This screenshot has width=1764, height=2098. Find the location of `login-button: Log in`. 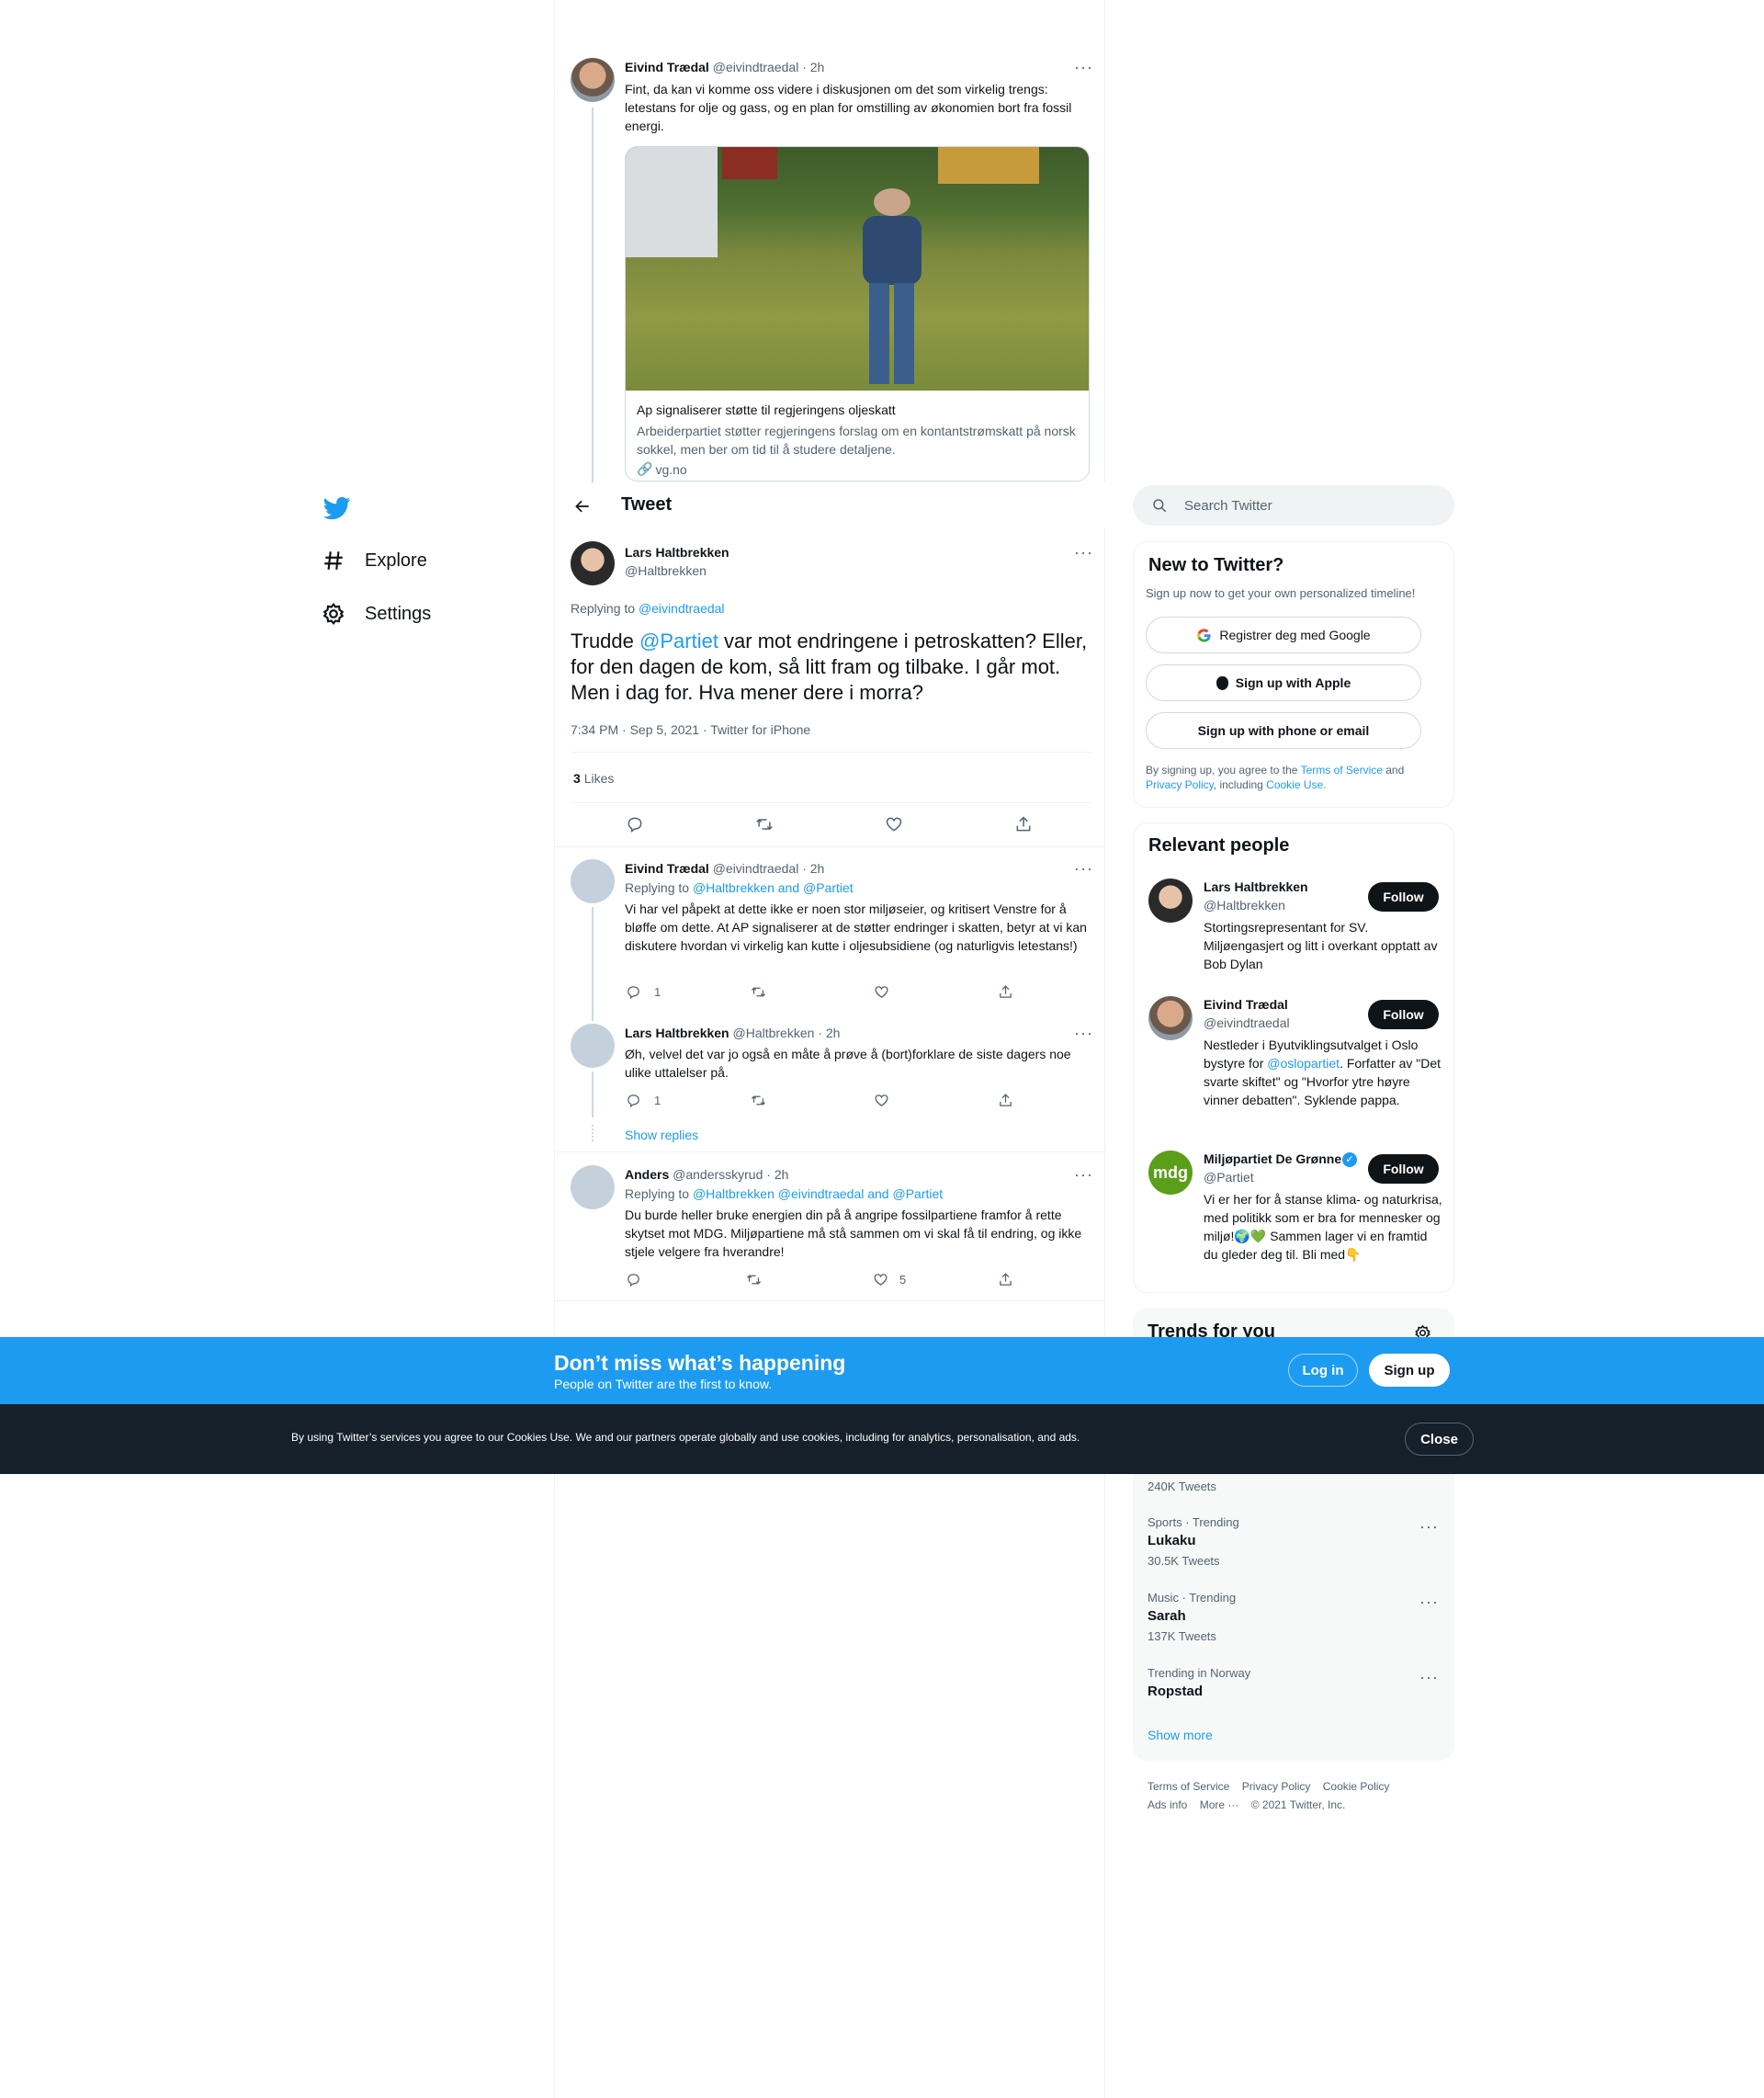

login-button: Log in is located at coordinates (1323, 1370).